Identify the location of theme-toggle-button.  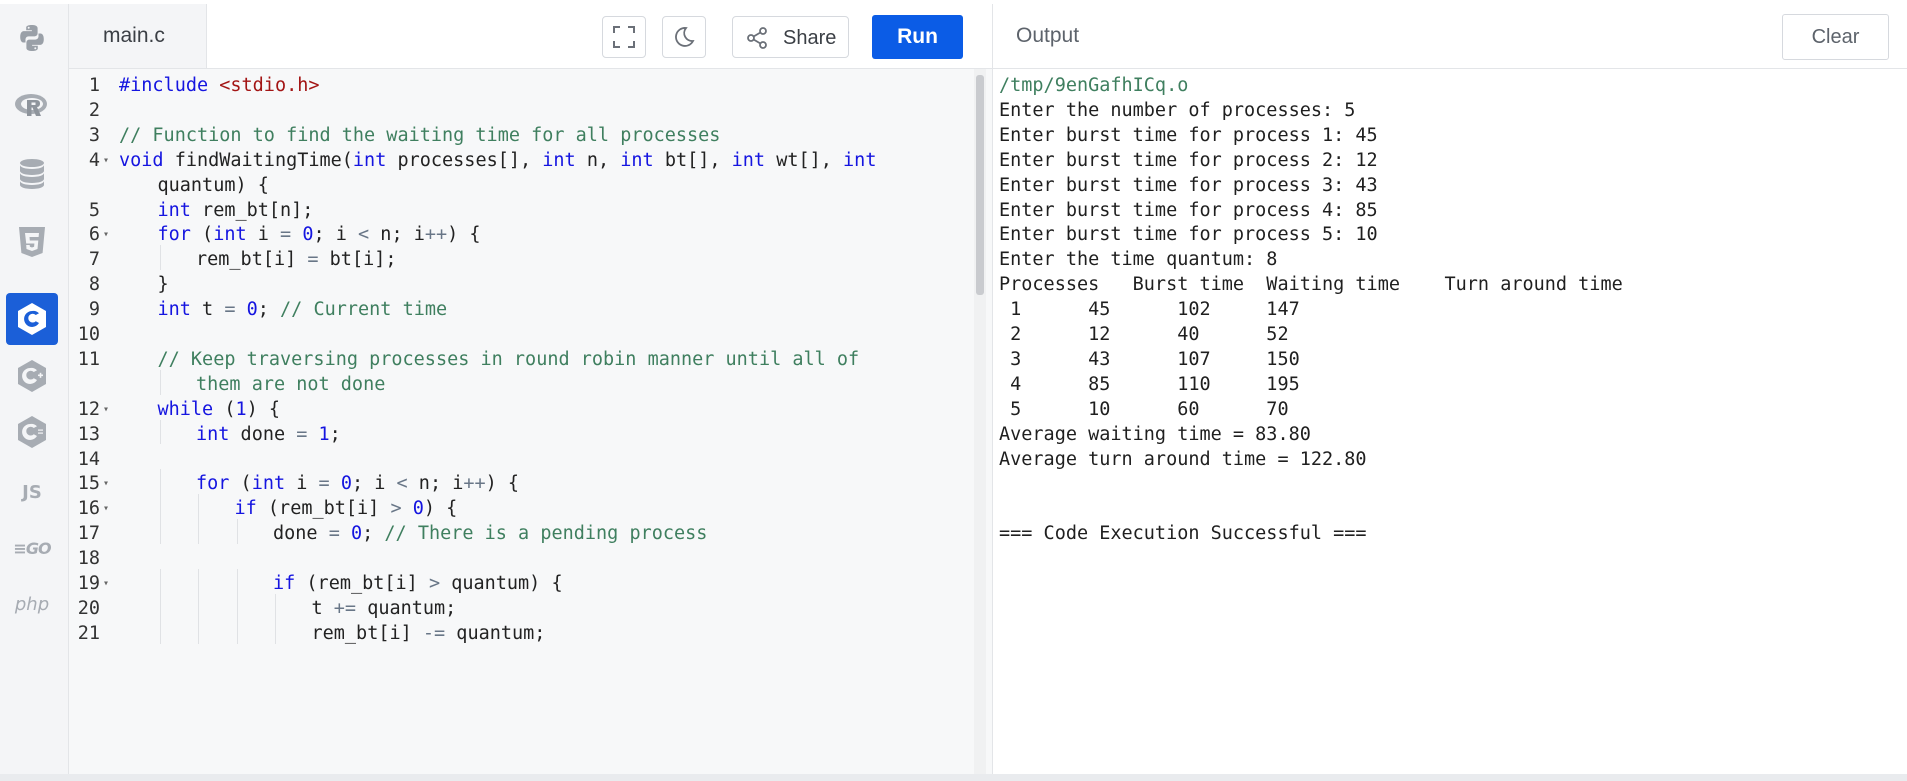
(684, 37).